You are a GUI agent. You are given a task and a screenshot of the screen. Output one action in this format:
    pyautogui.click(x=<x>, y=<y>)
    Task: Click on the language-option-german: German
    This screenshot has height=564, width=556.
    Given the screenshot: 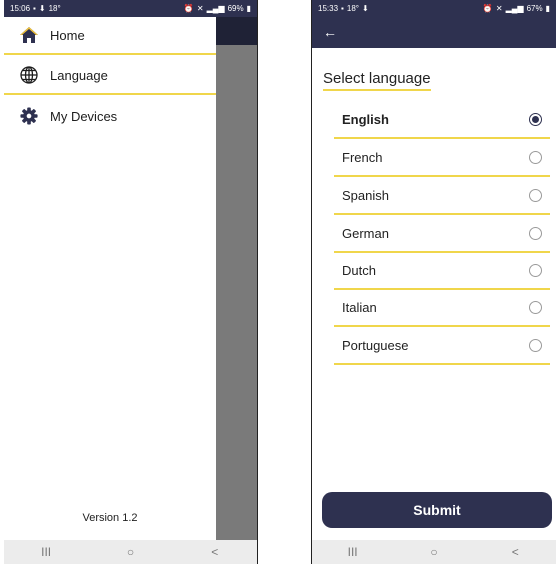 What is the action you would take?
    pyautogui.click(x=442, y=234)
    